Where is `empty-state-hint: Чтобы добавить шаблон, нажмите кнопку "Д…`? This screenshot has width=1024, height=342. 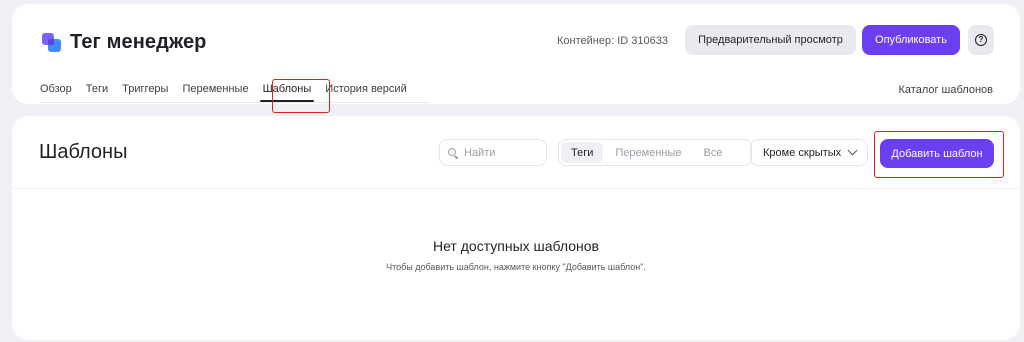
empty-state-hint: Чтобы добавить шаблон, нажмите кнопку "Д… is located at coordinates (516, 267).